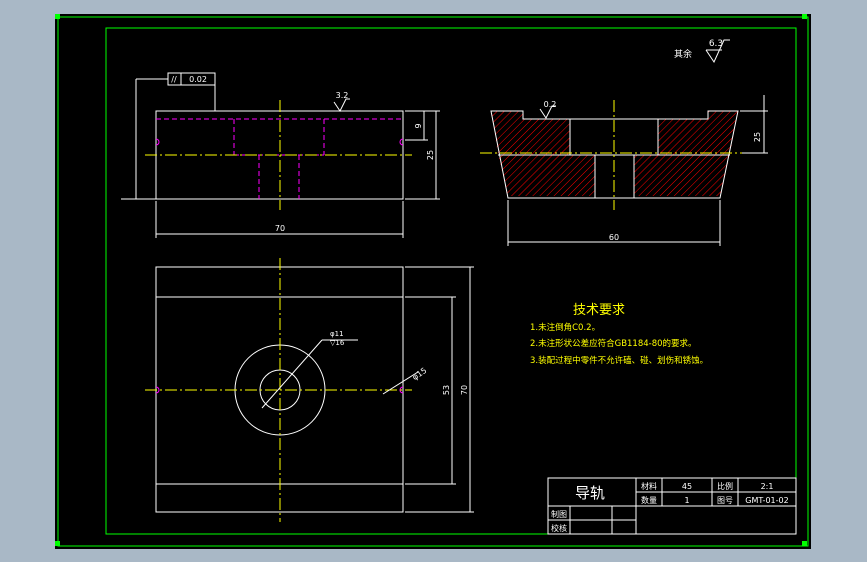  What do you see at coordinates (198, 79) in the screenshot?
I see `flatness-value: 0.02` at bounding box center [198, 79].